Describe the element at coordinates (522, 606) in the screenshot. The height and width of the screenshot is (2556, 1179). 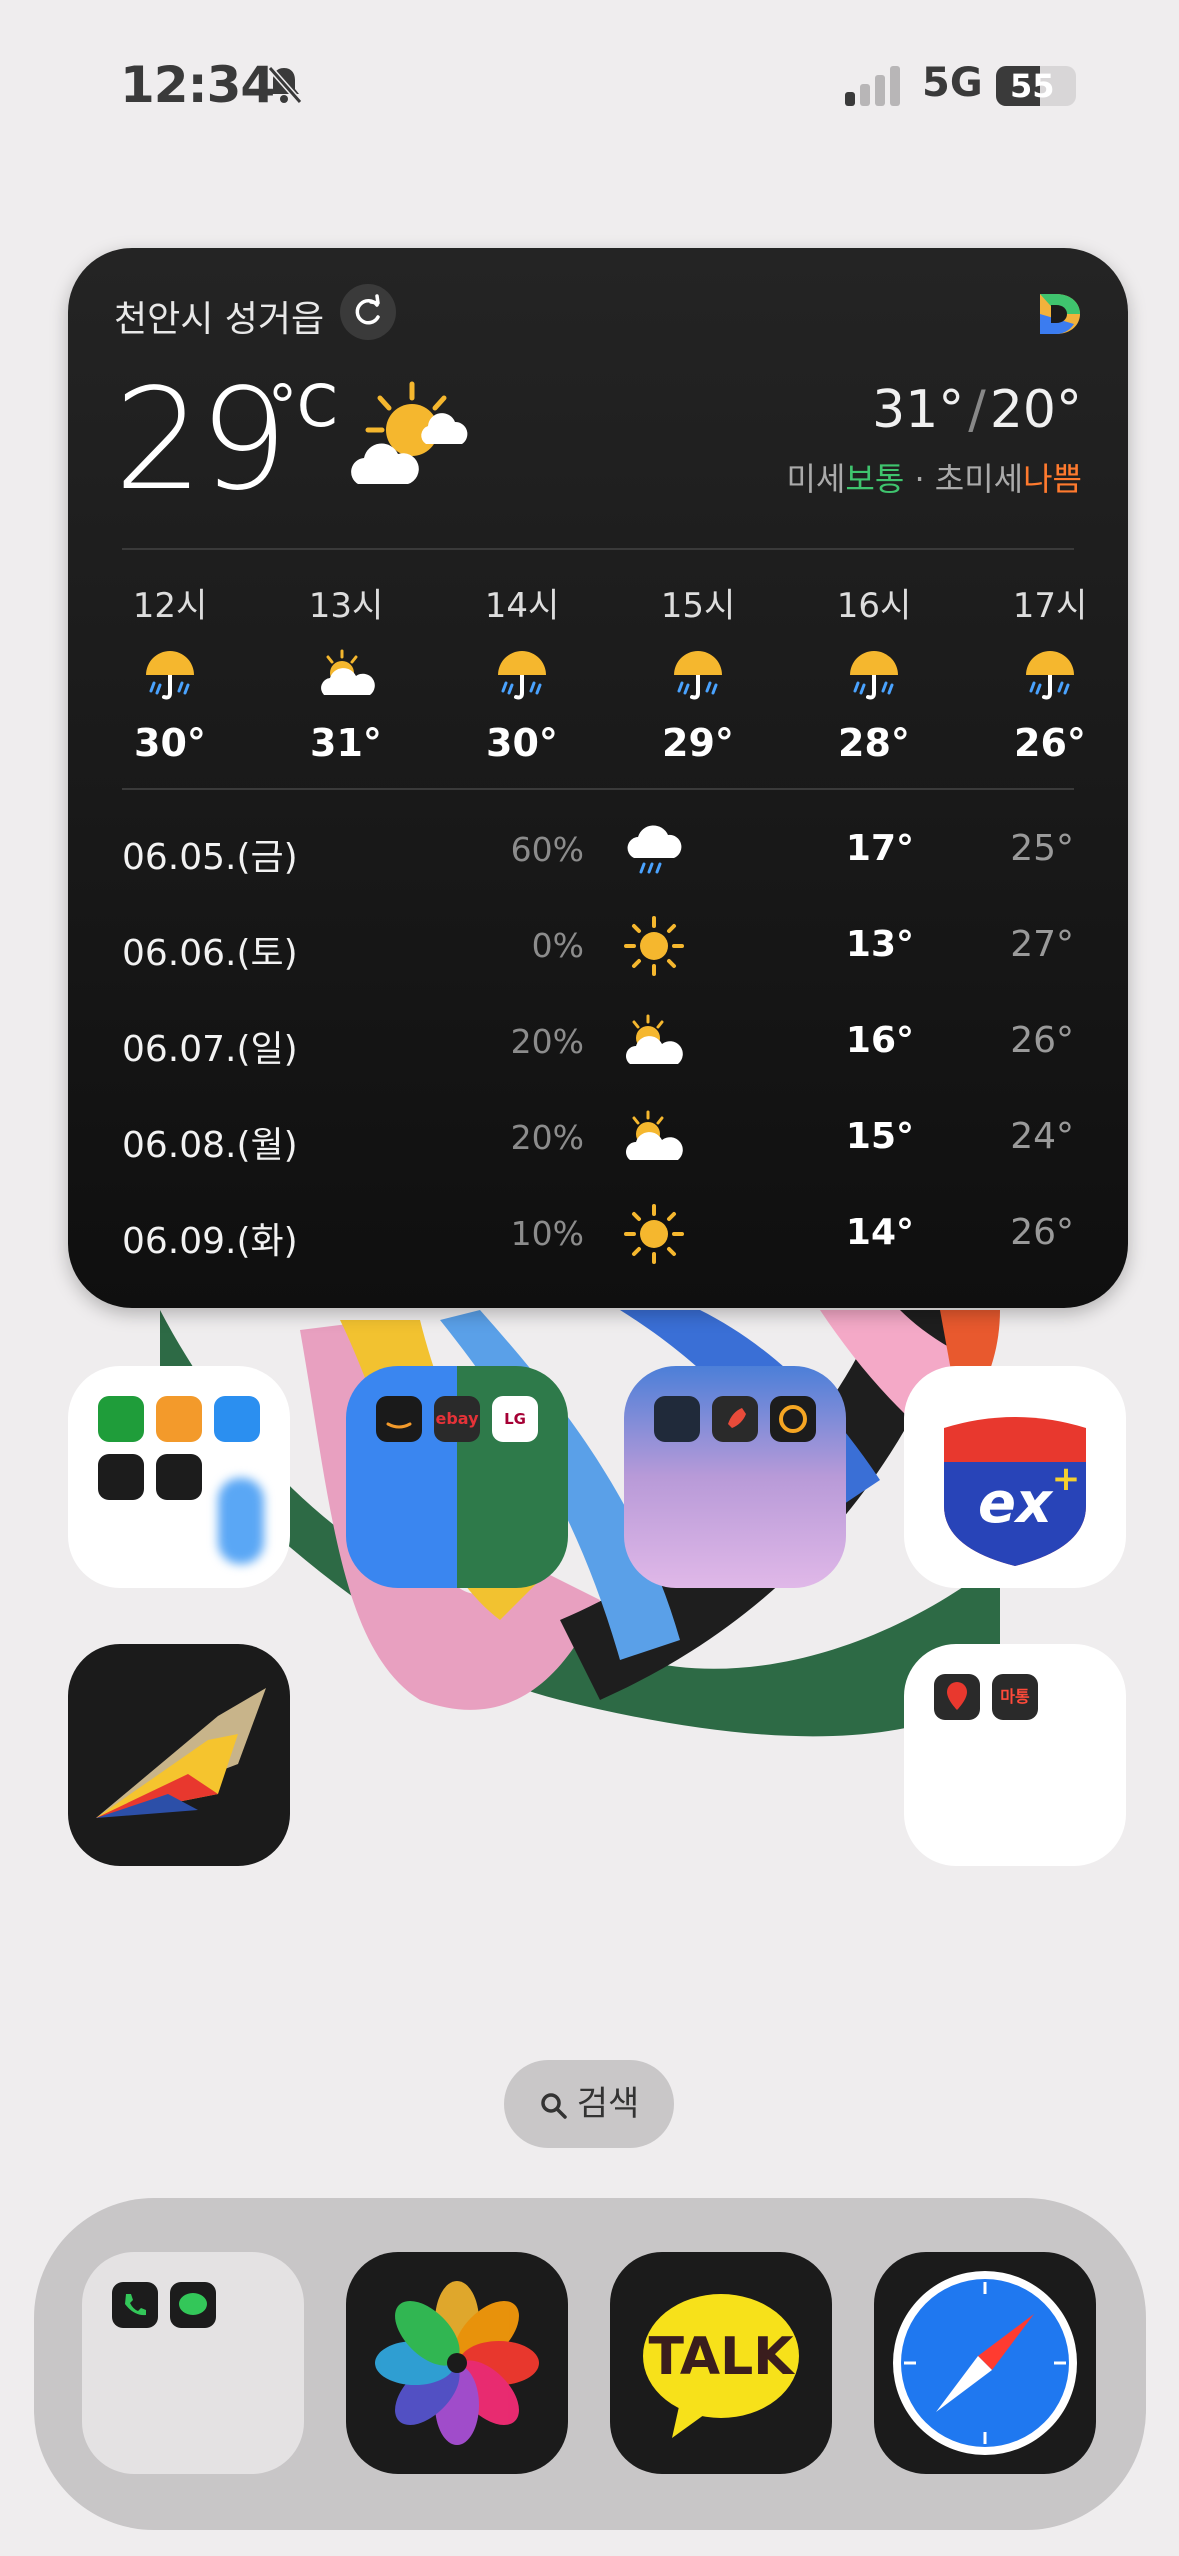
I see `hour-label: 14시` at that location.